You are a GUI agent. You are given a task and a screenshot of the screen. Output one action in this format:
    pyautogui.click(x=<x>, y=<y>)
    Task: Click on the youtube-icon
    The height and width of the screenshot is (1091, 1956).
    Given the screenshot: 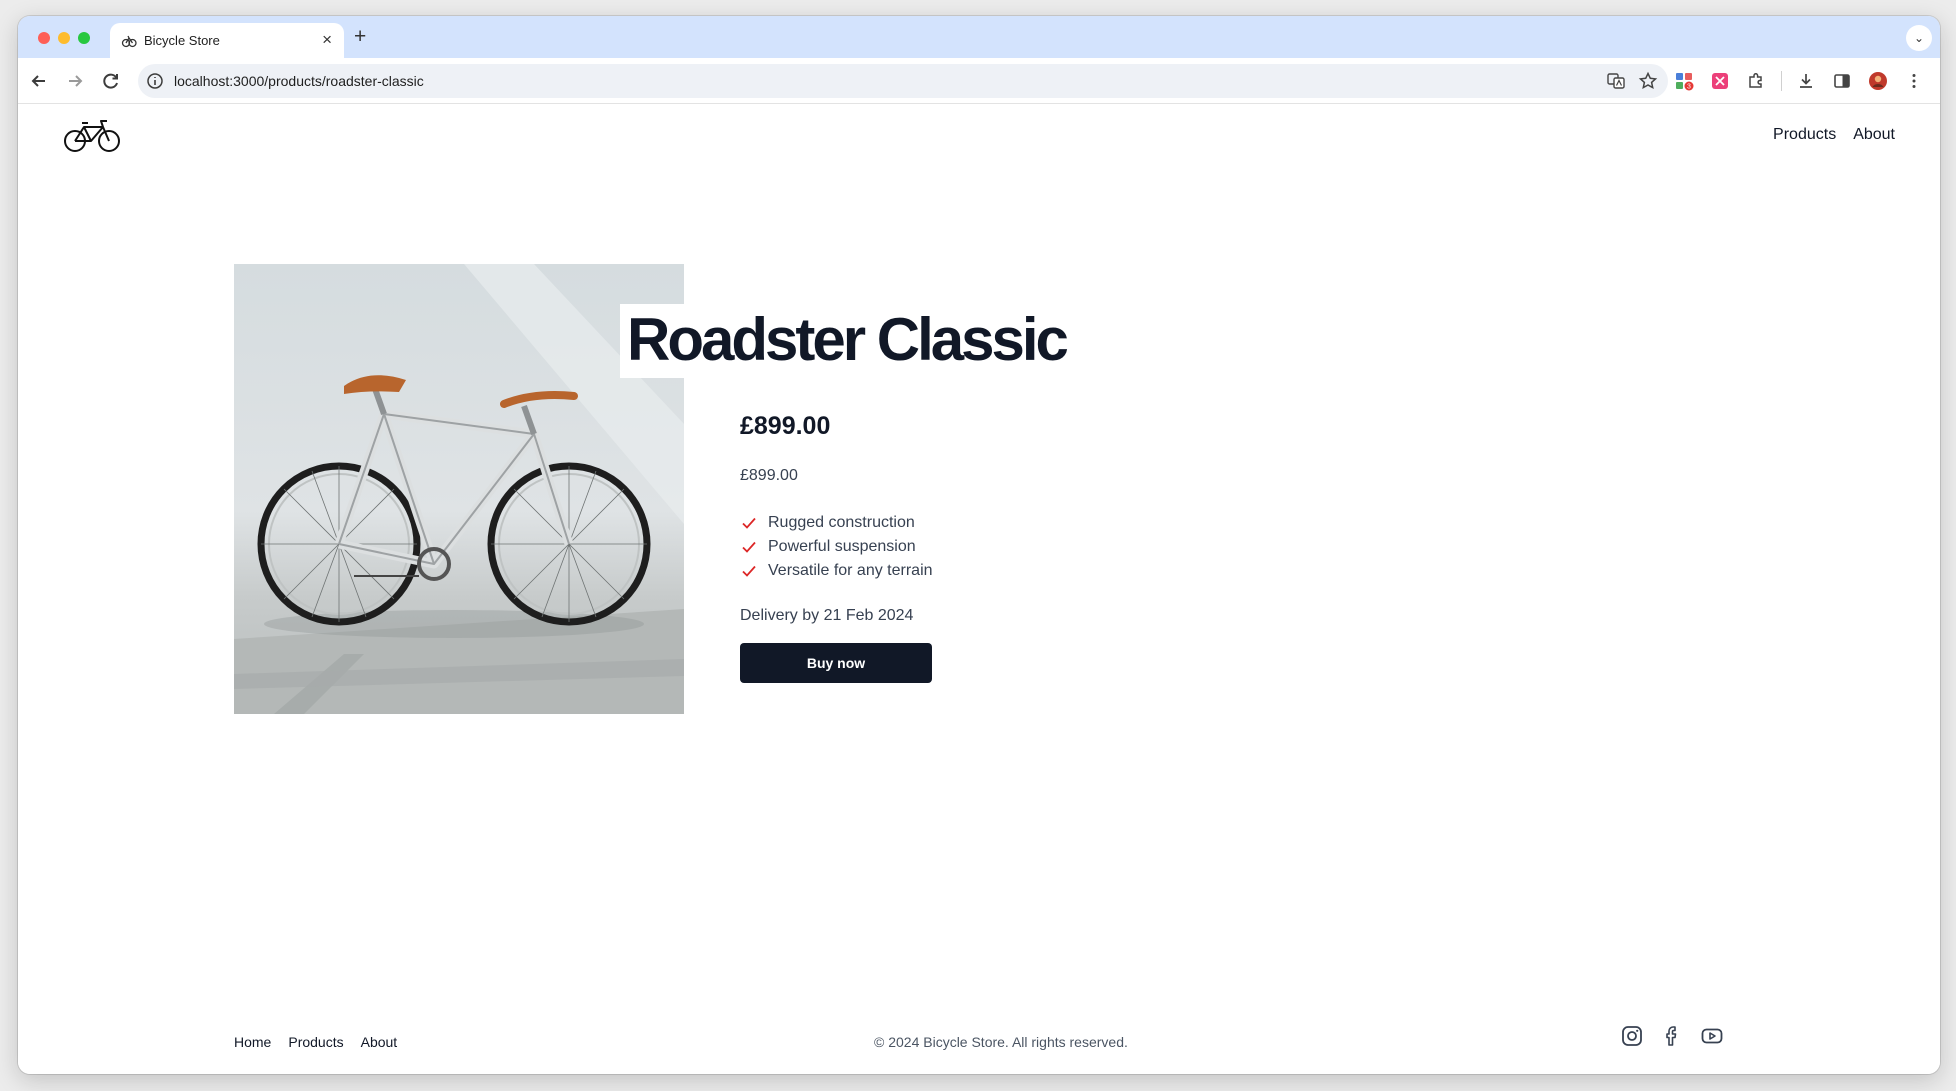 What is the action you would take?
    pyautogui.click(x=1712, y=1036)
    